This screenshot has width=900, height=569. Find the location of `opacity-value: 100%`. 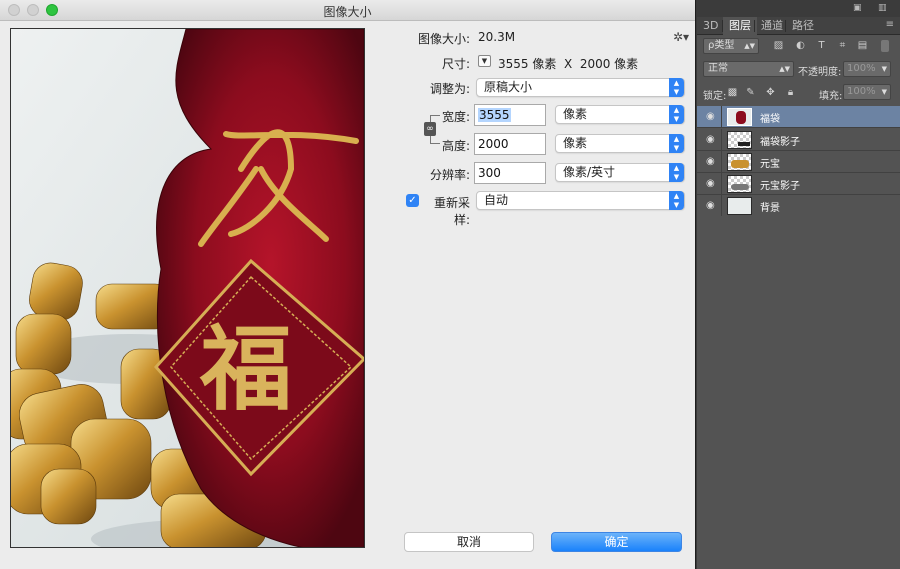

opacity-value: 100% is located at coordinates (861, 68).